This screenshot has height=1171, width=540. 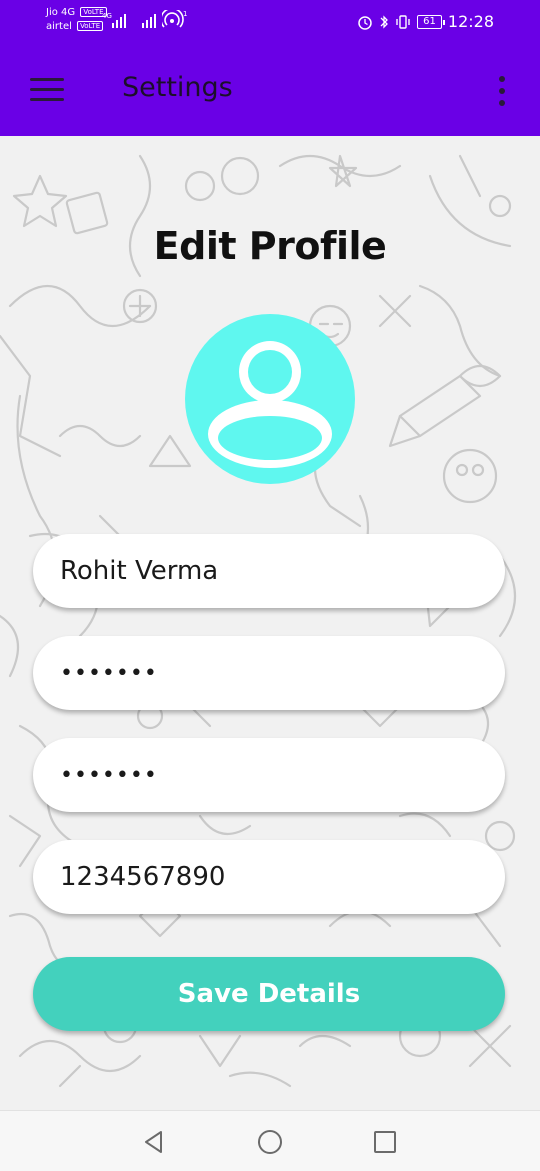 What do you see at coordinates (384, 21) in the screenshot?
I see `bluetooth-icon` at bounding box center [384, 21].